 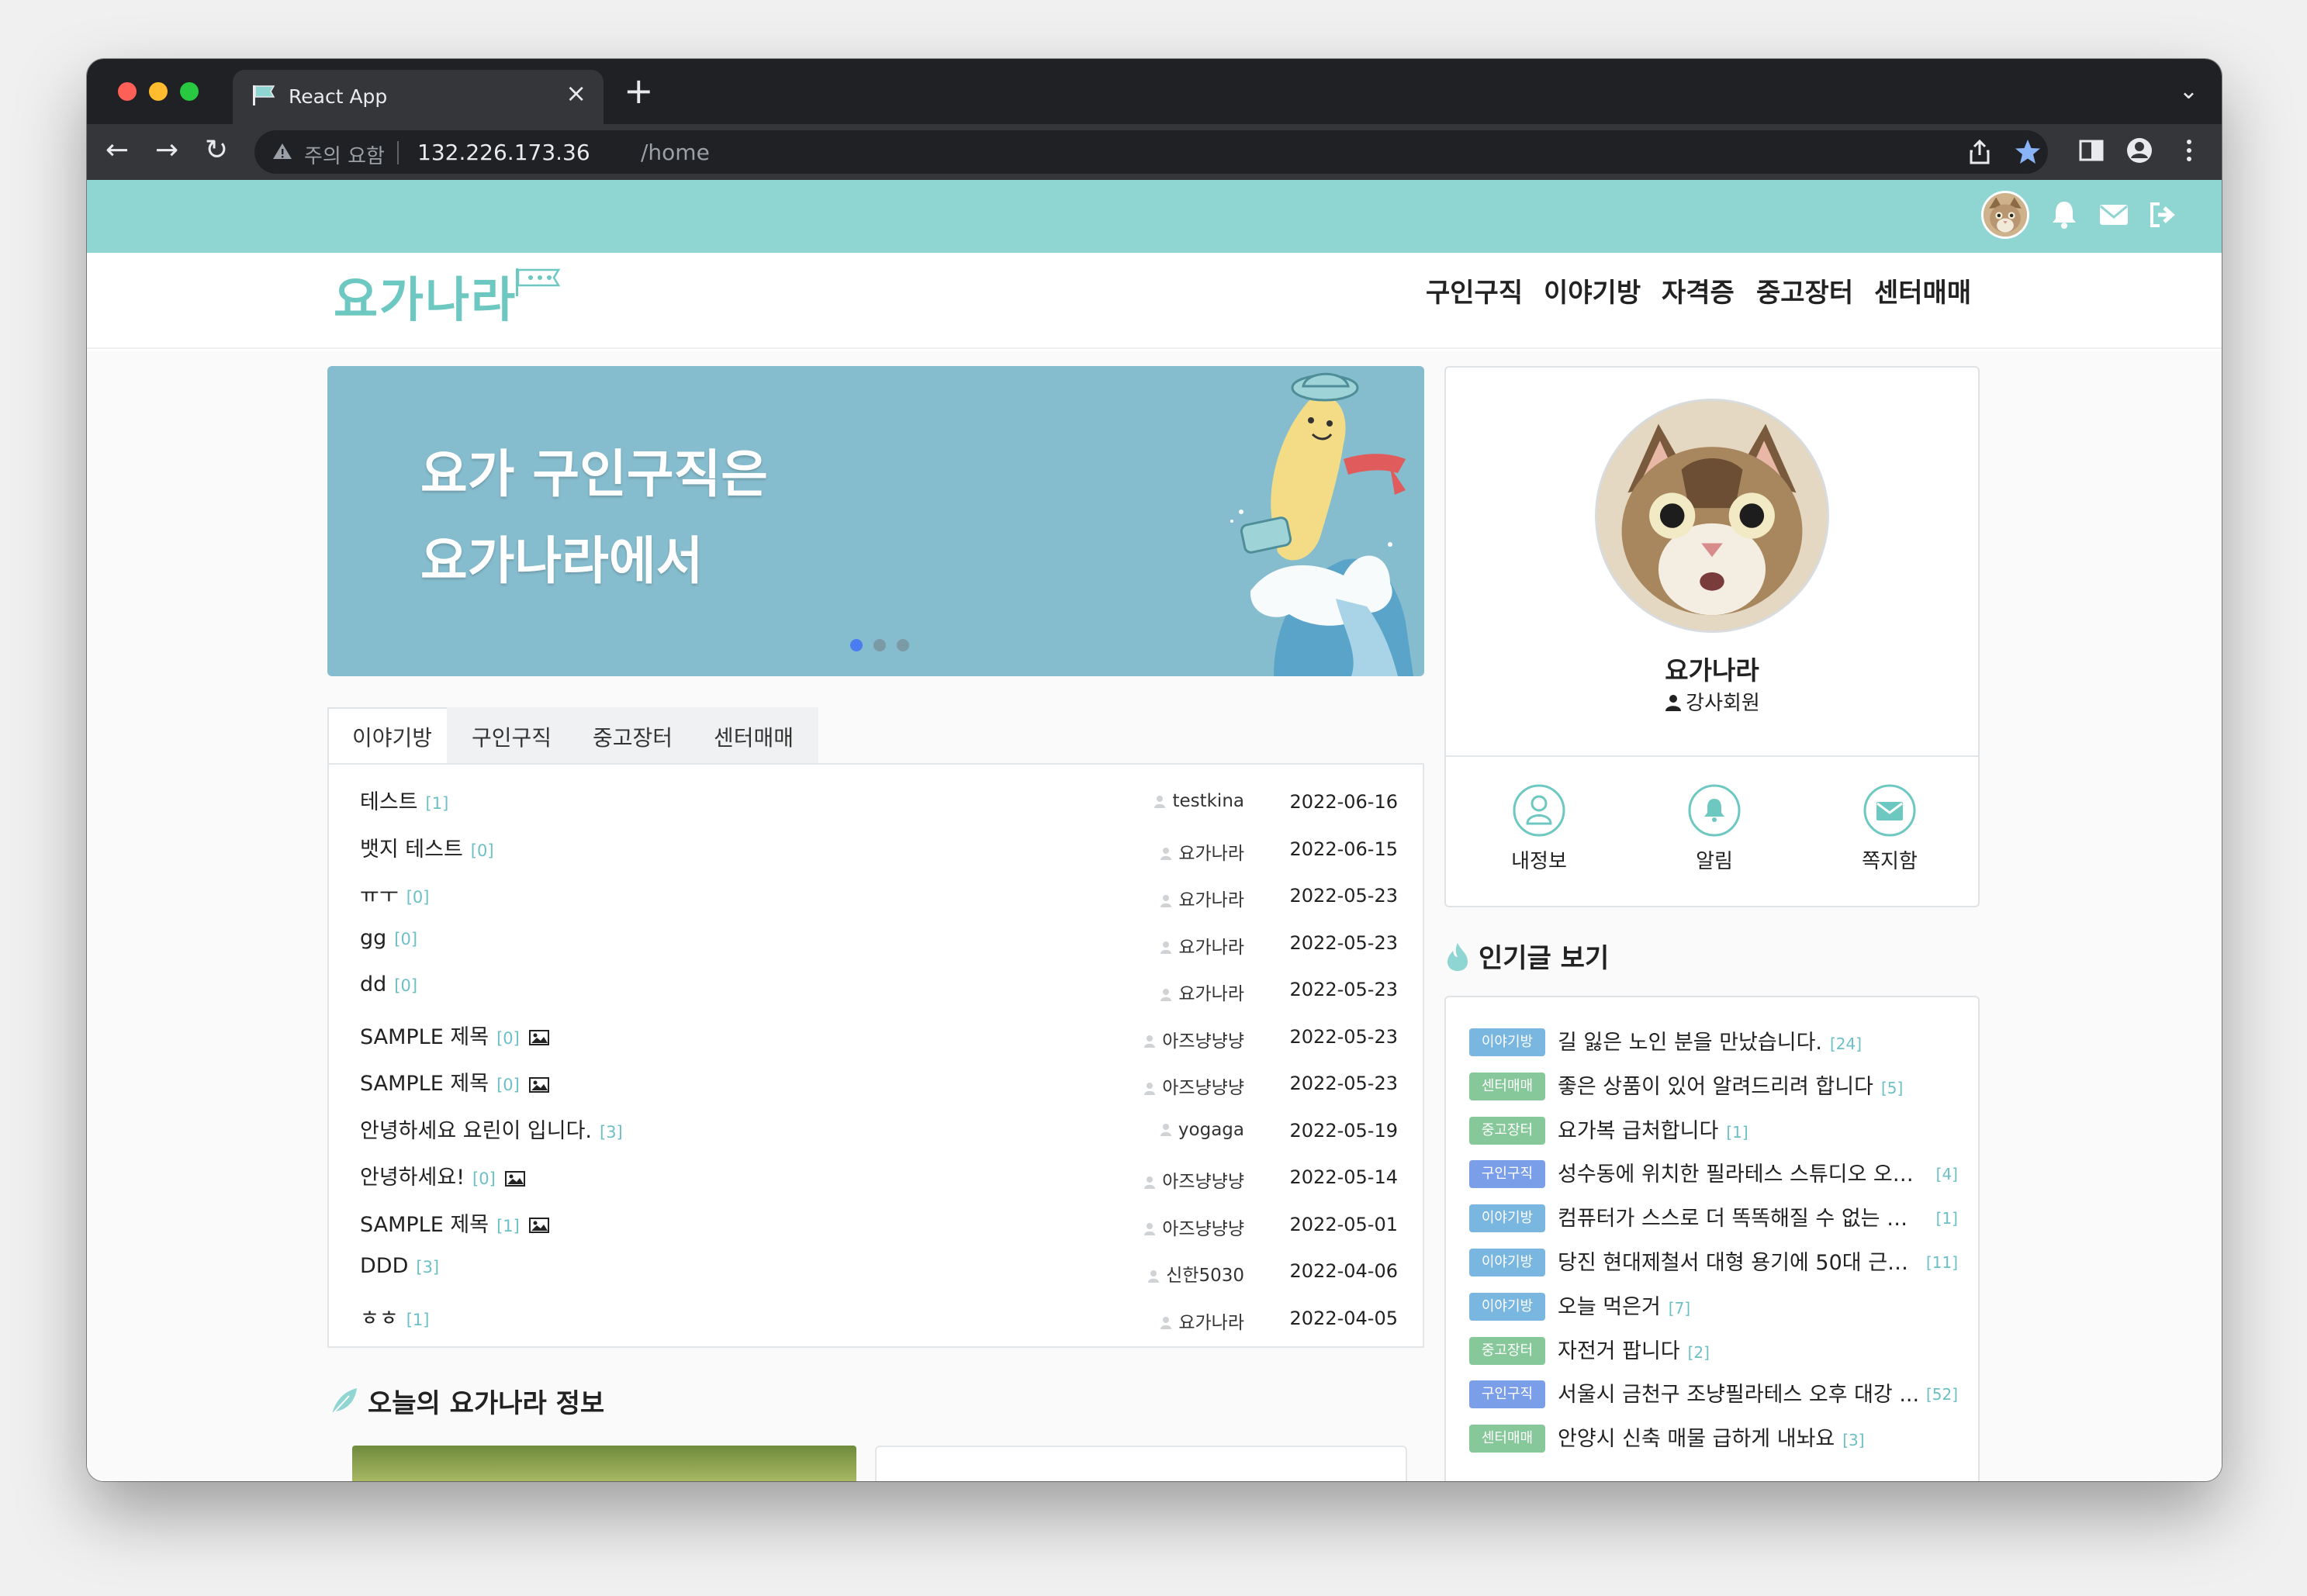 I want to click on forward-button: →, so click(x=166, y=150).